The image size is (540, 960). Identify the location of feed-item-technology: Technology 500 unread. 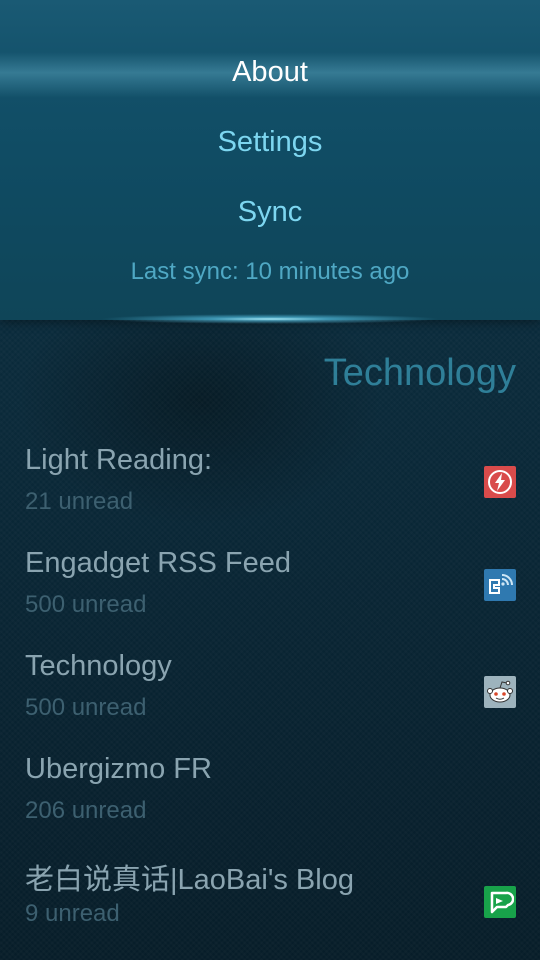
(270, 697).